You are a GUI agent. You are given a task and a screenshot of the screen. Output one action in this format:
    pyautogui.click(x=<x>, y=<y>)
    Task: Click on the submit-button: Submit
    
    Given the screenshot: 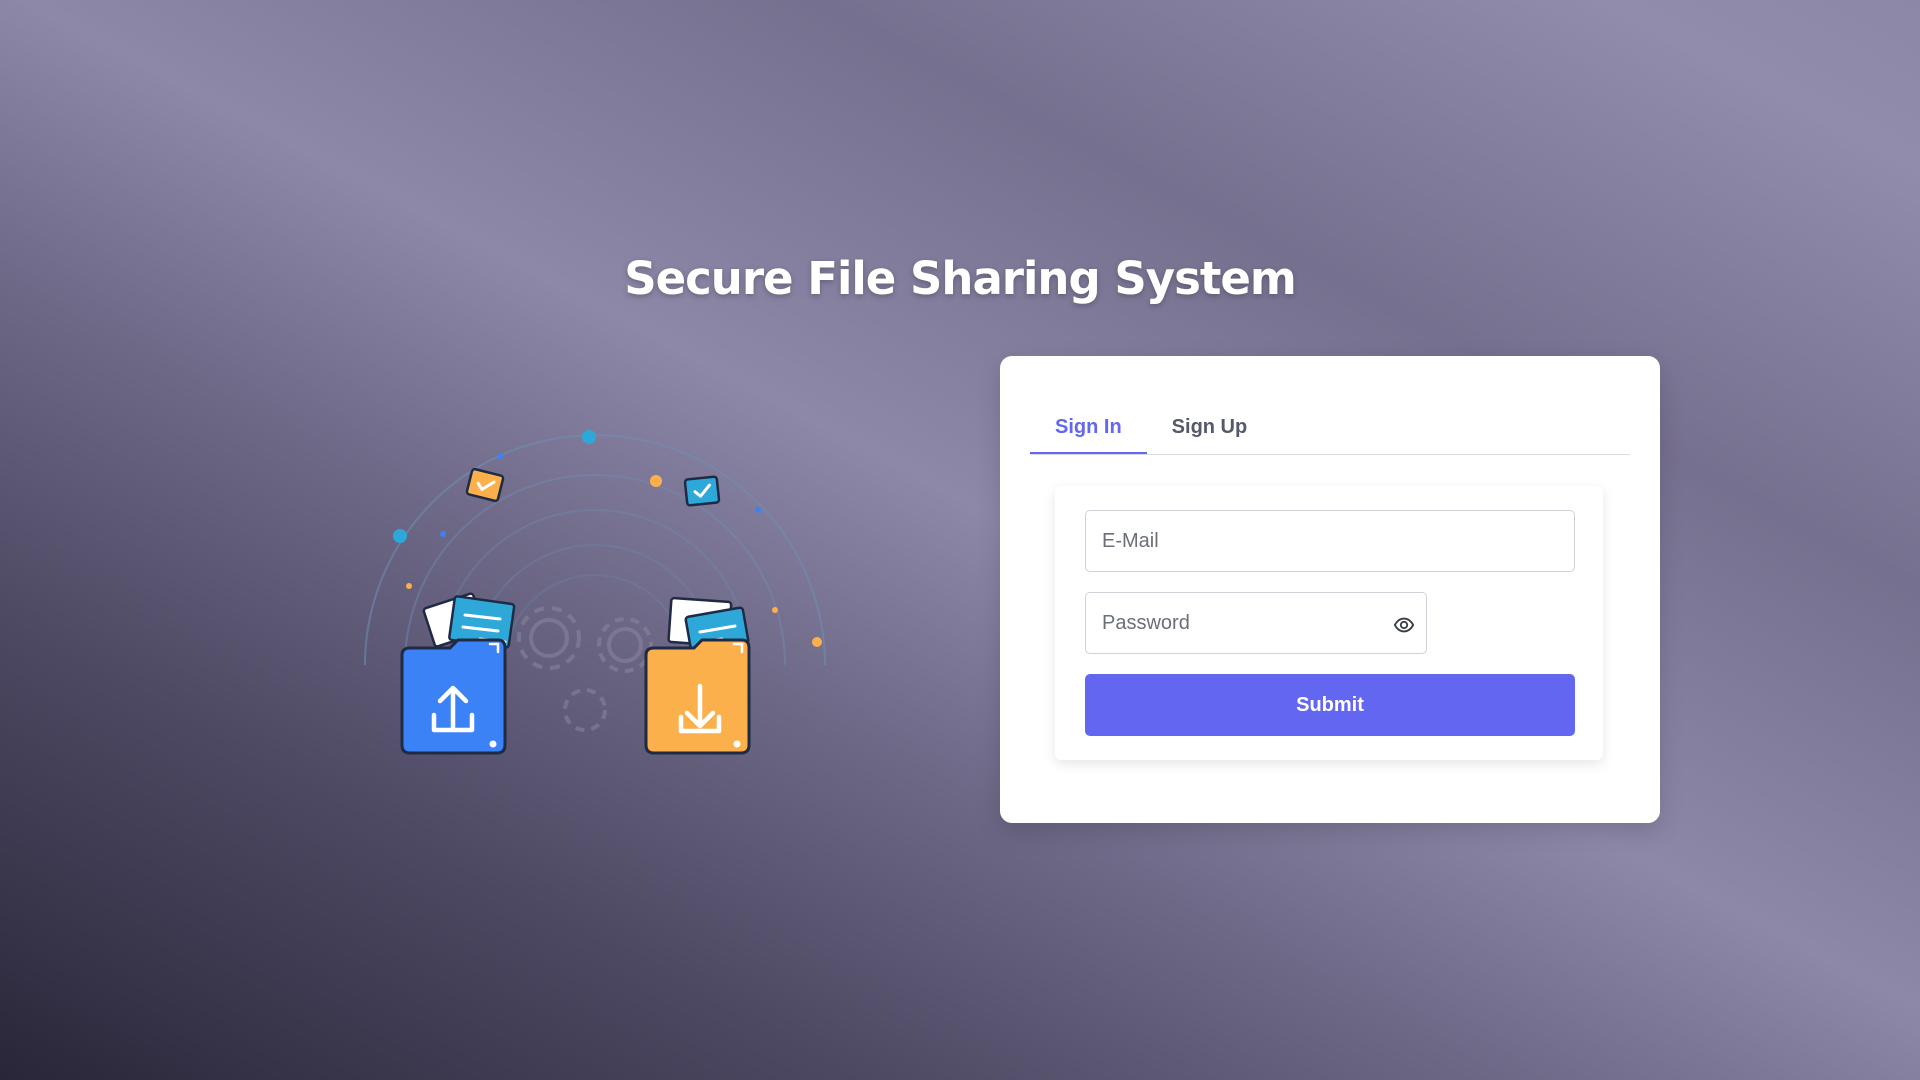 What is the action you would take?
    pyautogui.click(x=1330, y=705)
    